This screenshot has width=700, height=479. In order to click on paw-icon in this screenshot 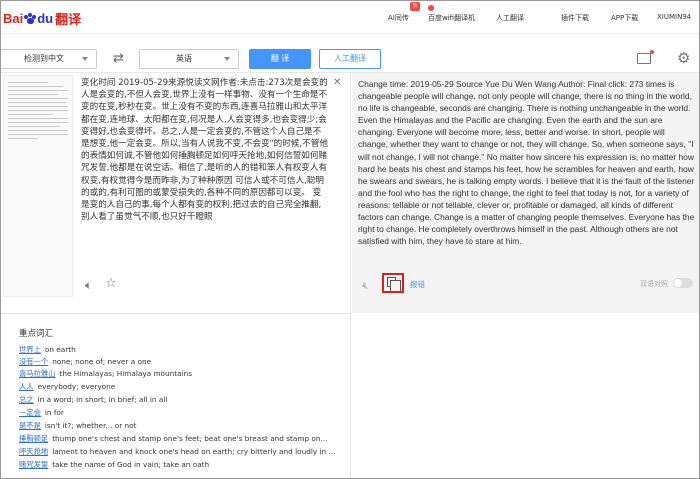, I will do `click(30, 18)`.